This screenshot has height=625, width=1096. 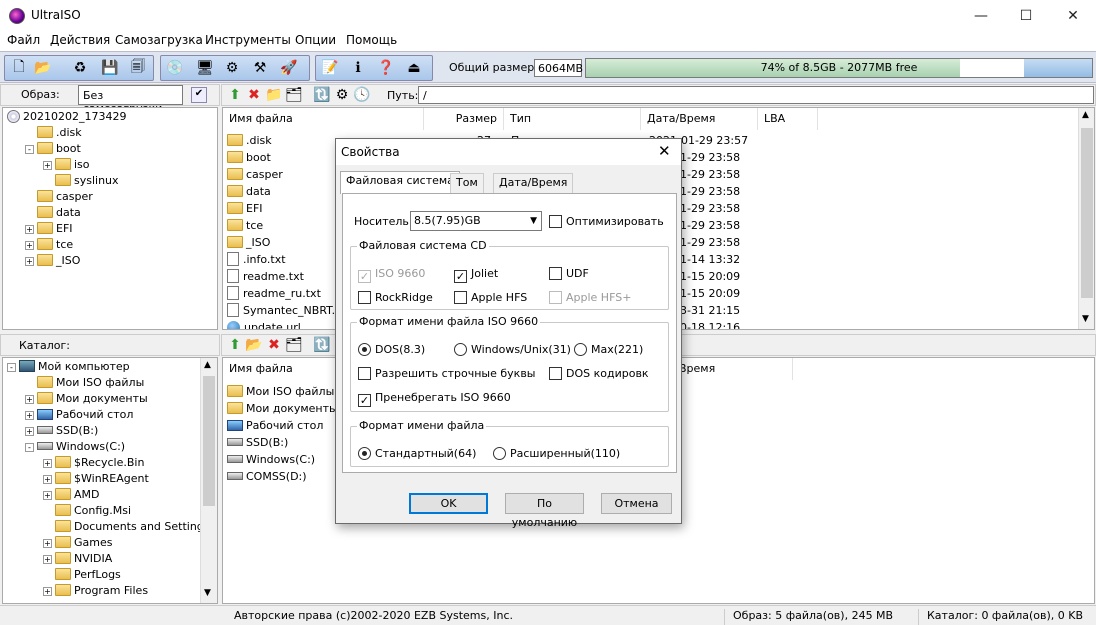 I want to click on catalog-tree-item: Мои ISO файлы, so click(x=84, y=383).